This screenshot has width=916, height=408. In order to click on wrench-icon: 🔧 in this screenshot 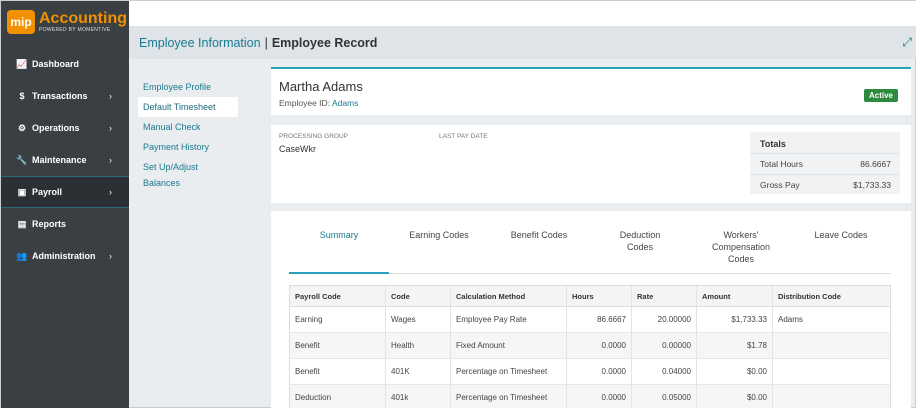, I will do `click(22, 159)`.